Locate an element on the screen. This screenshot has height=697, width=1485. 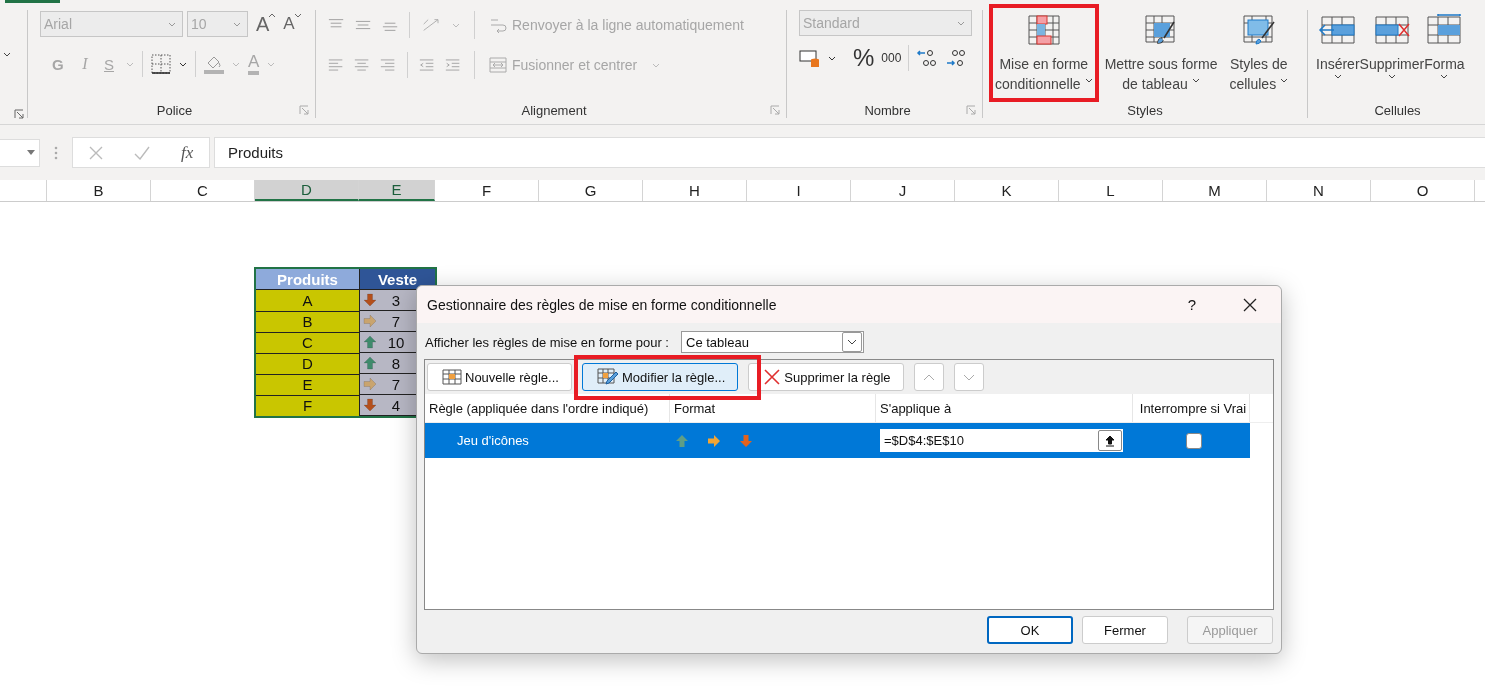
ribbon-button: Styles de cellules is located at coordinates (1259, 53).